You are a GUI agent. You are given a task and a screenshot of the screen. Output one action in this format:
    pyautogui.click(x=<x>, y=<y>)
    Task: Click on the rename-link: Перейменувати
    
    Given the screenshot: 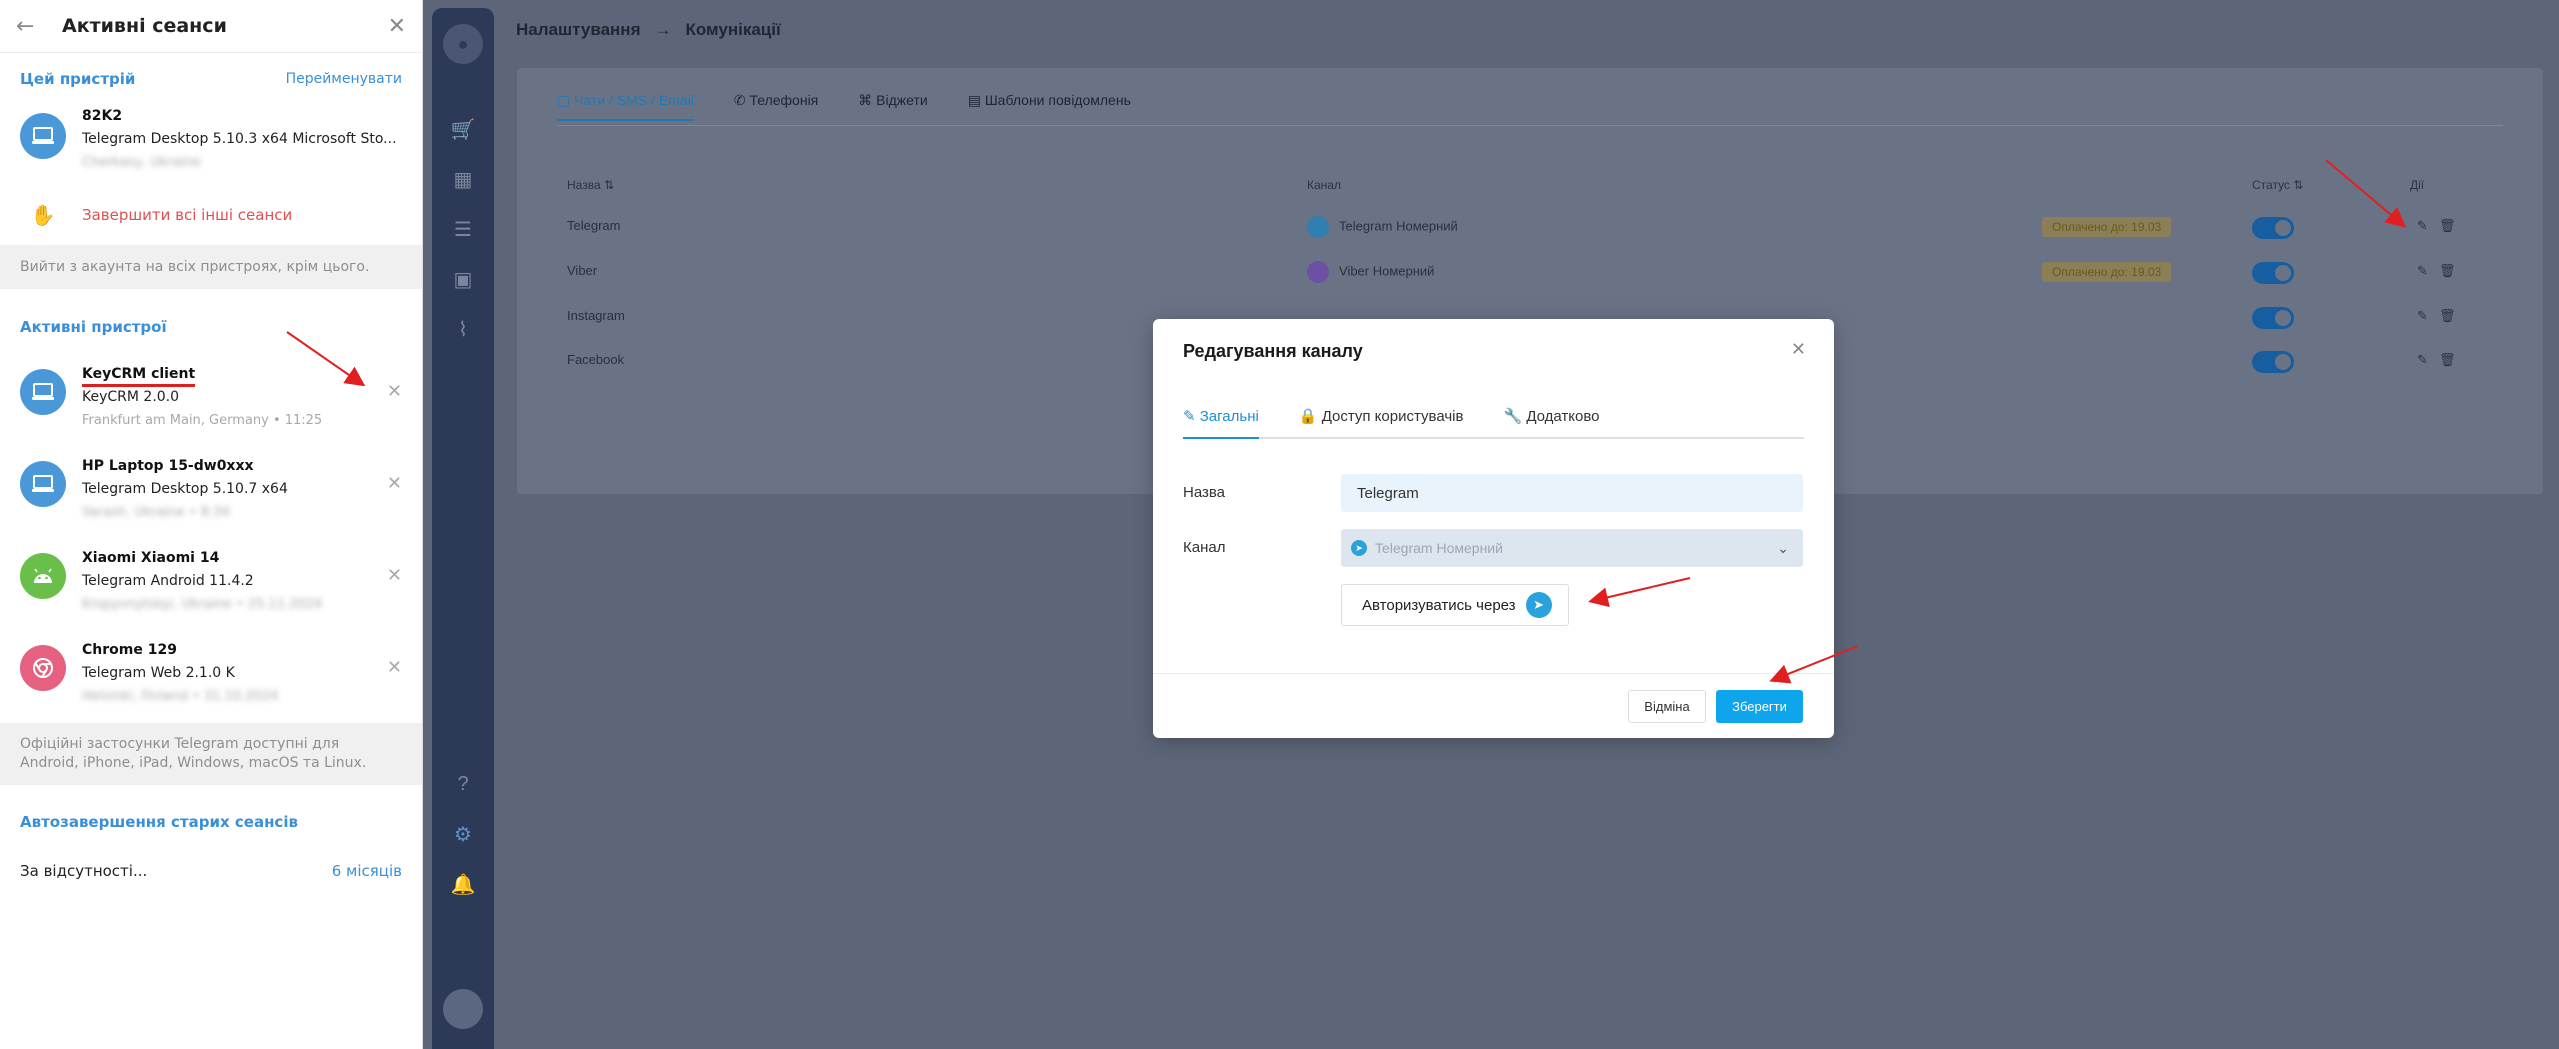 What is the action you would take?
    pyautogui.click(x=344, y=79)
    